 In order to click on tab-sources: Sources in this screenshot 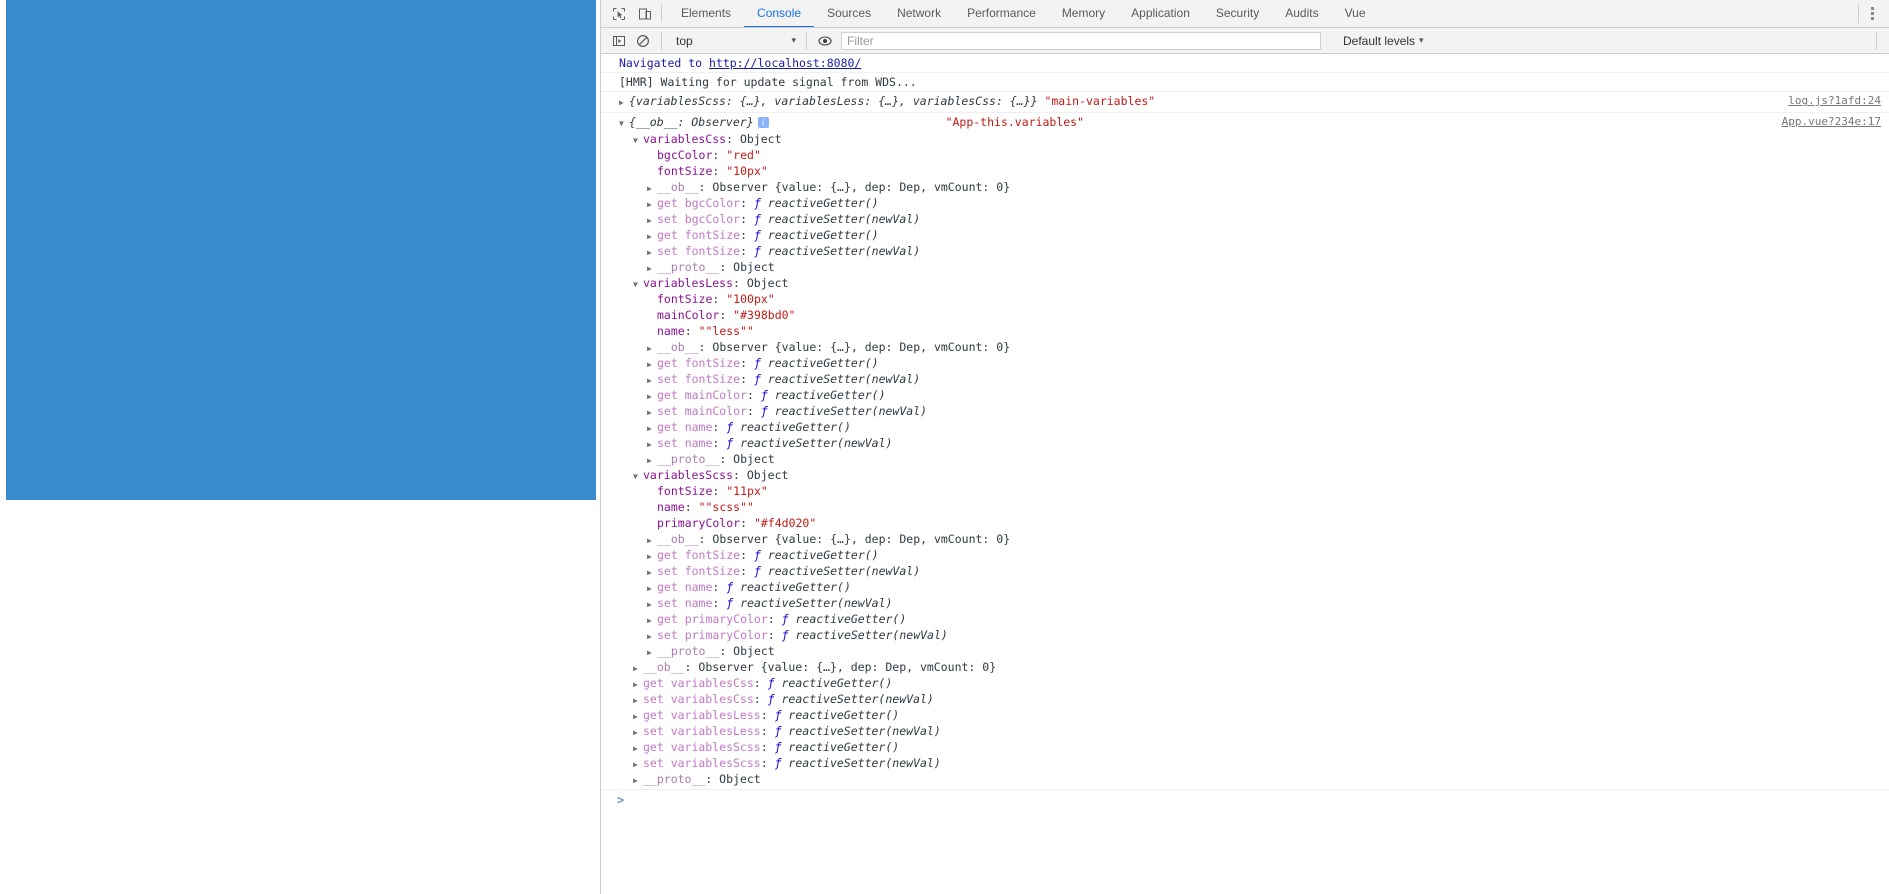, I will do `click(849, 13)`.